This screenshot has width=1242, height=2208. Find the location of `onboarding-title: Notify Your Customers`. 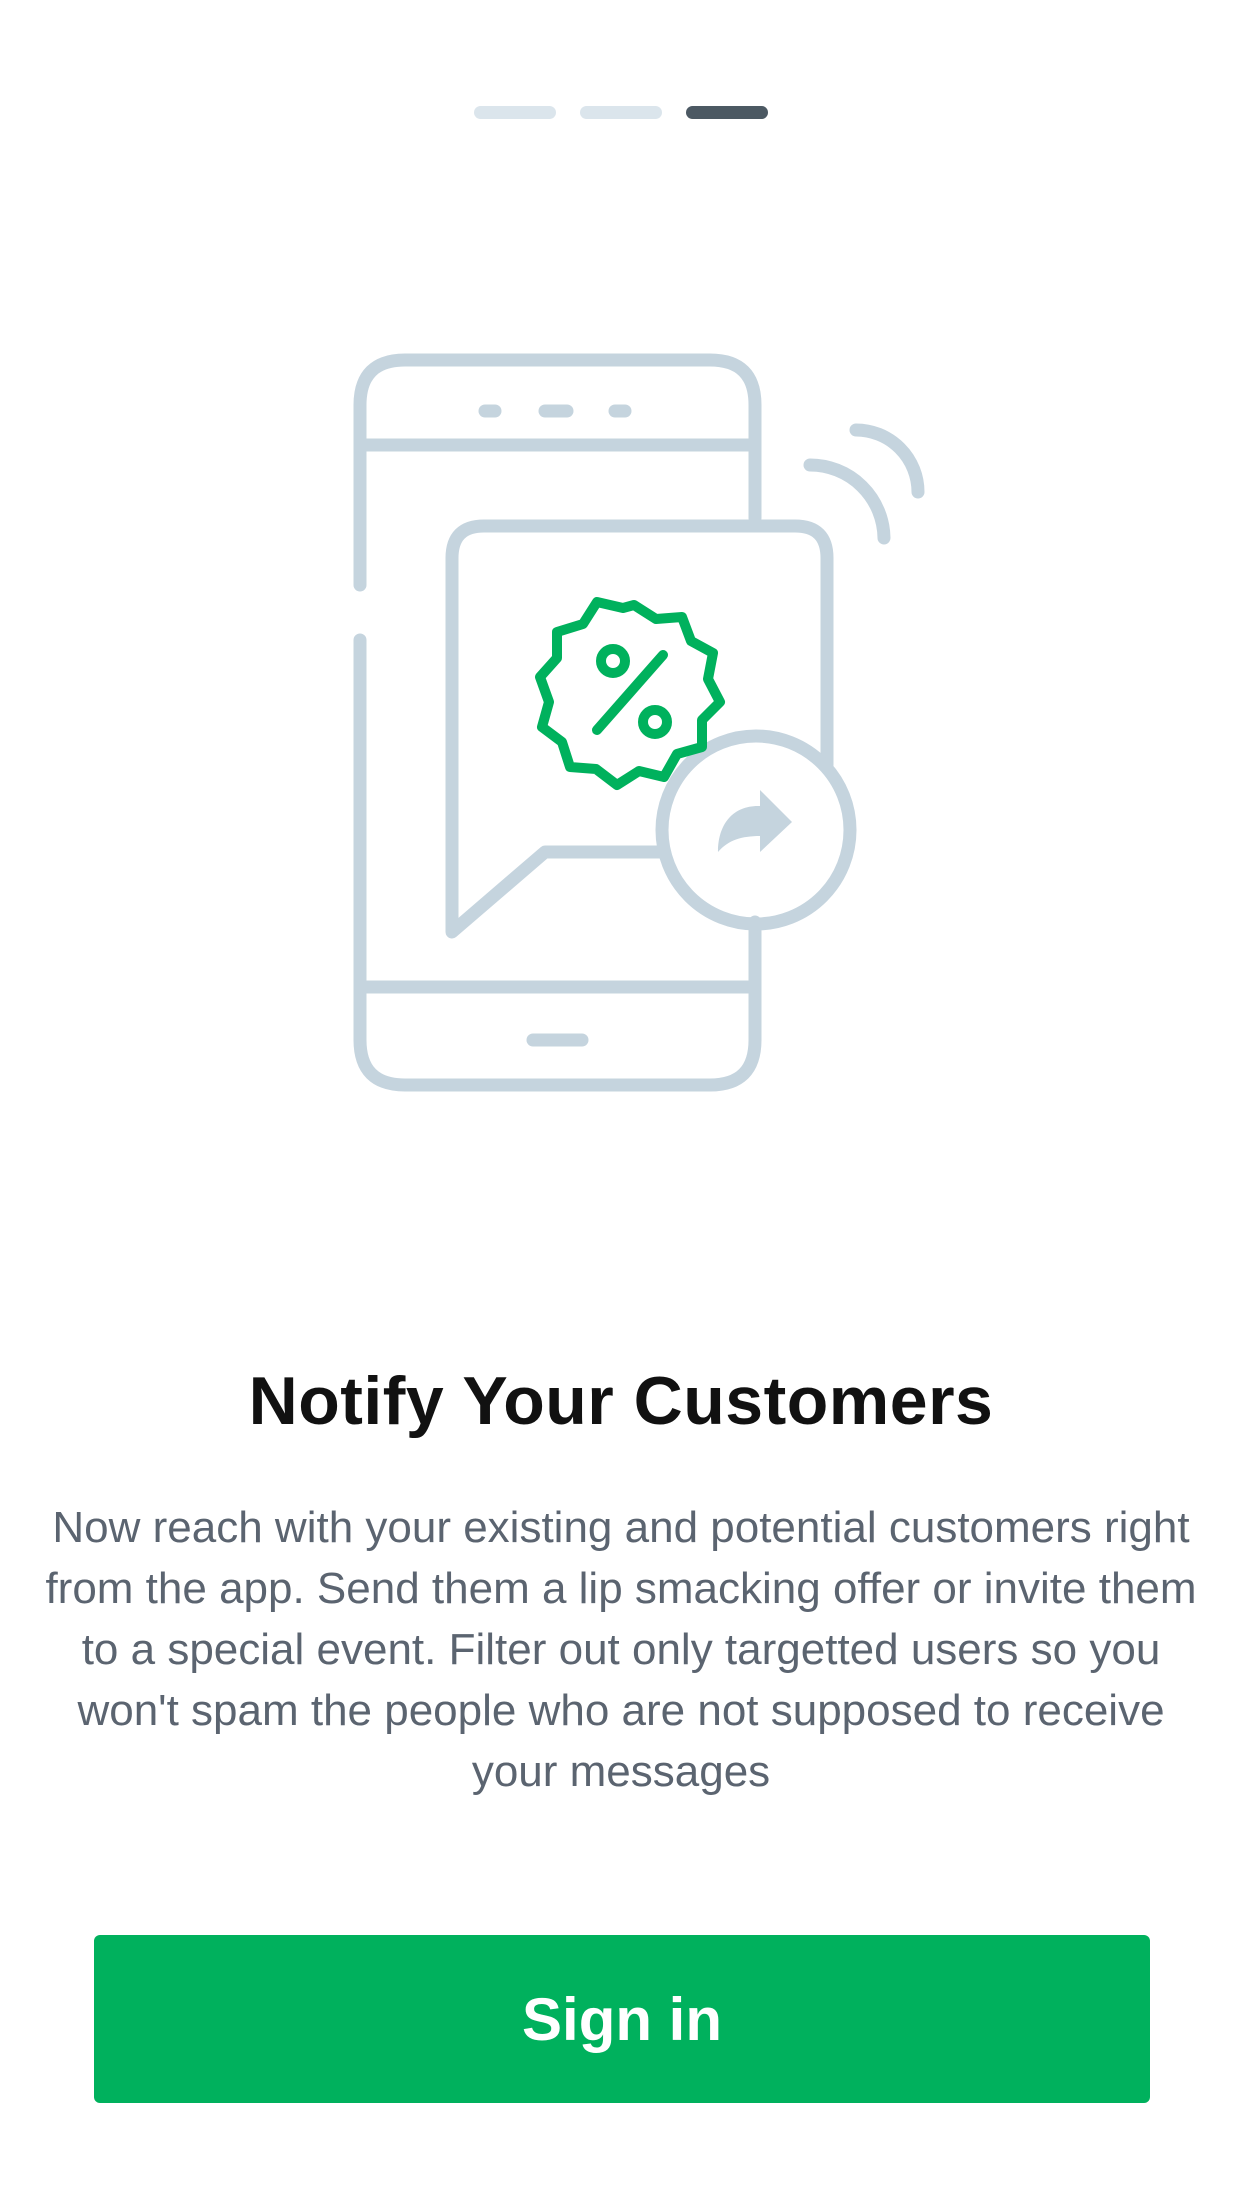

onboarding-title: Notify Your Customers is located at coordinates (621, 1401).